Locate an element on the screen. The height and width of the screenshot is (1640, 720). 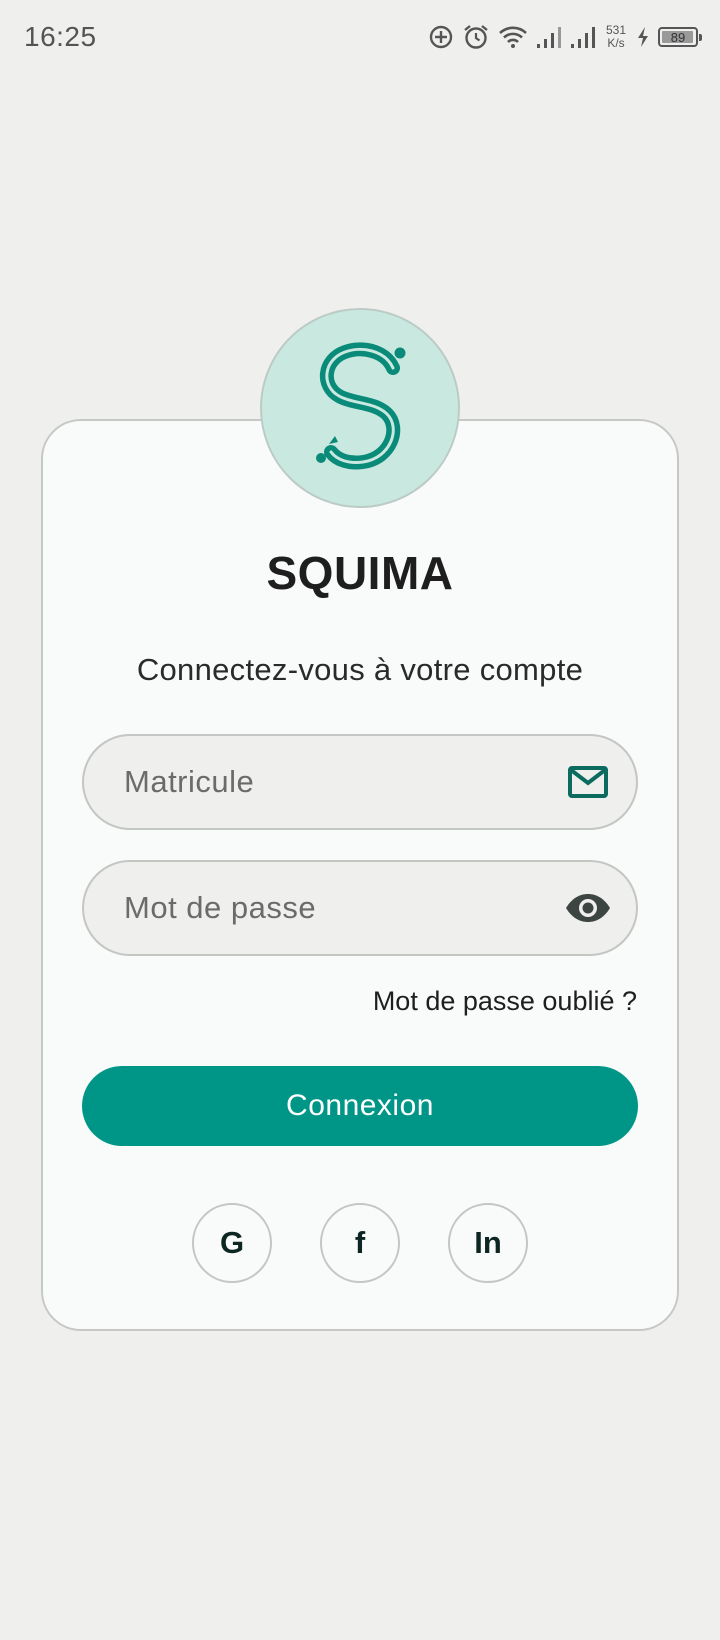
google-login-button: G is located at coordinates (232, 1243).